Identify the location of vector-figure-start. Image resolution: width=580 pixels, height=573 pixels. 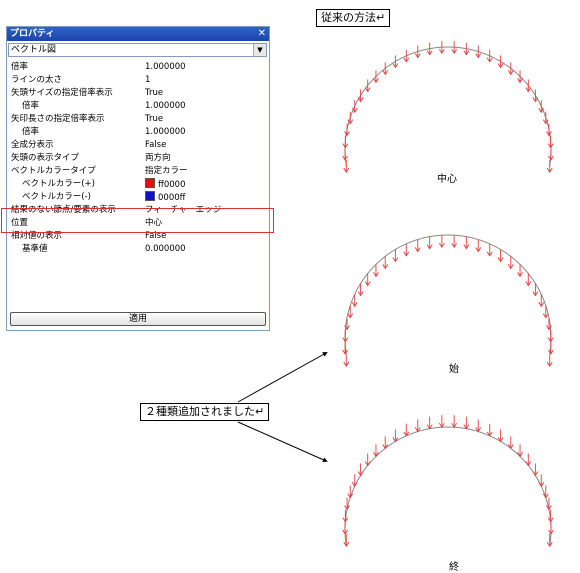
(448, 300).